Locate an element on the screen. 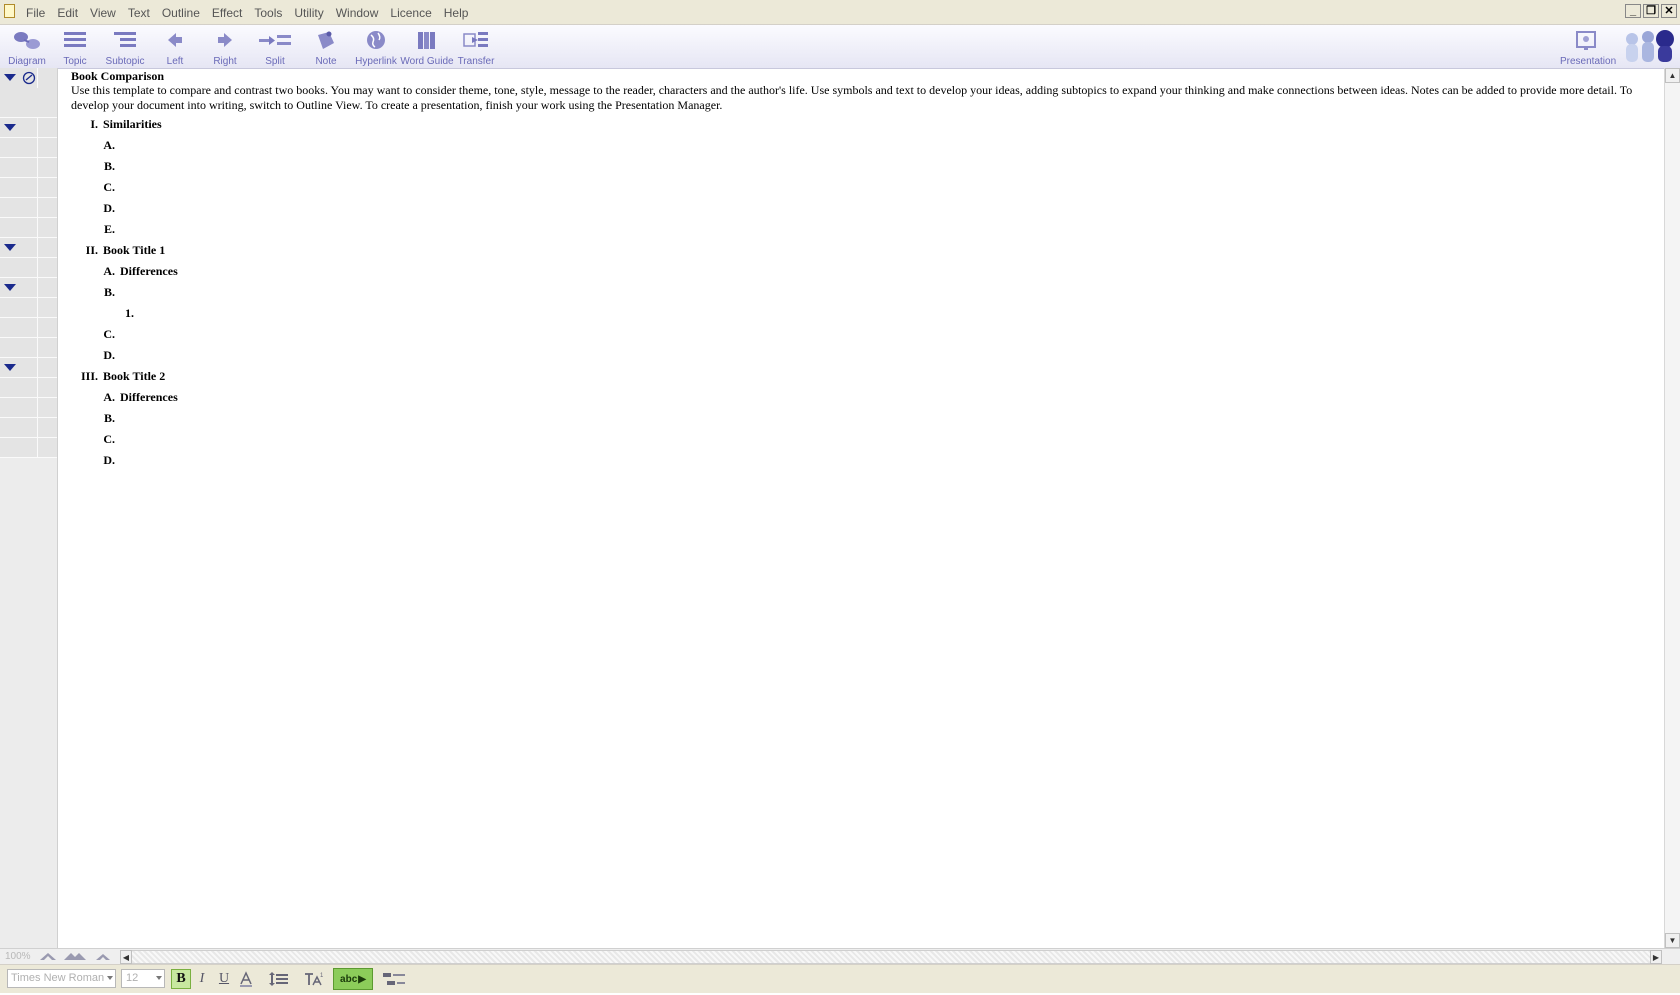  menu-licence: Licence is located at coordinates (410, 12).